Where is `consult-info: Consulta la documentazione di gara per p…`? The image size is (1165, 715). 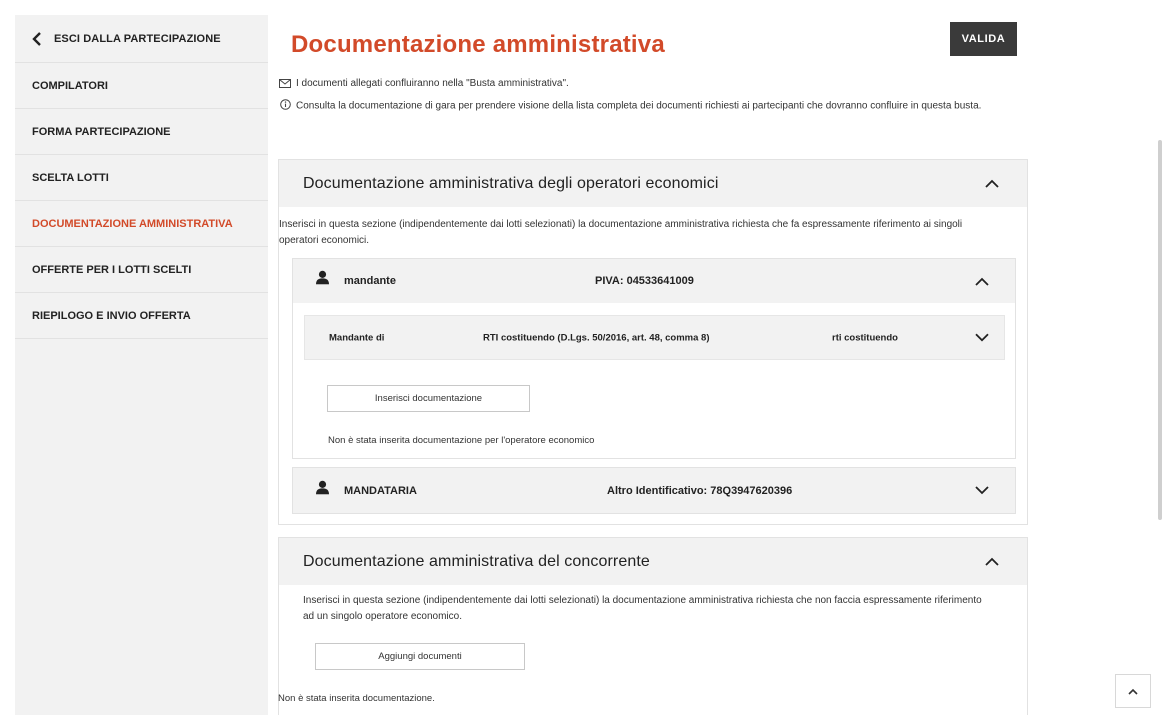 consult-info: Consulta la documentazione di gara per p… is located at coordinates (653, 106).